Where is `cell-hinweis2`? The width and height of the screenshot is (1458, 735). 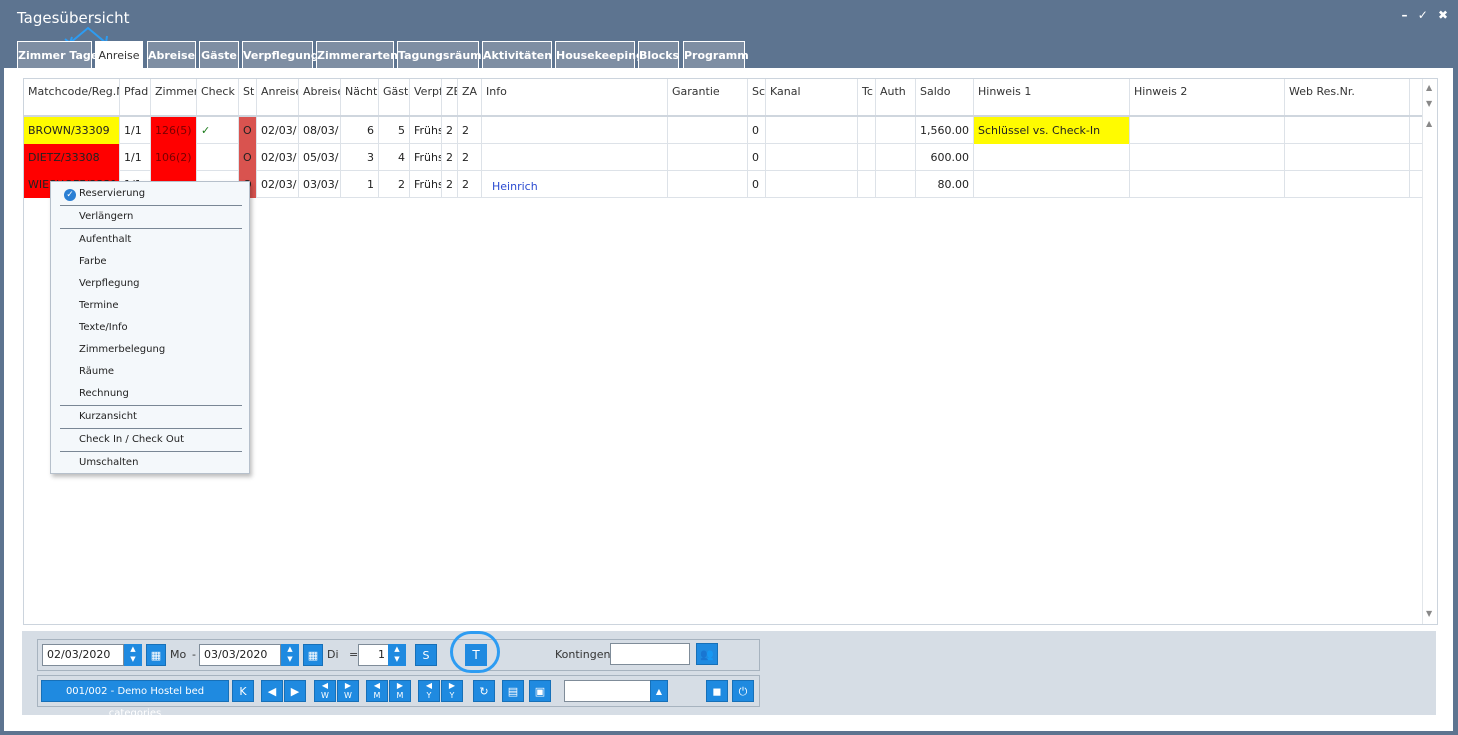 cell-hinweis2 is located at coordinates (1207, 130).